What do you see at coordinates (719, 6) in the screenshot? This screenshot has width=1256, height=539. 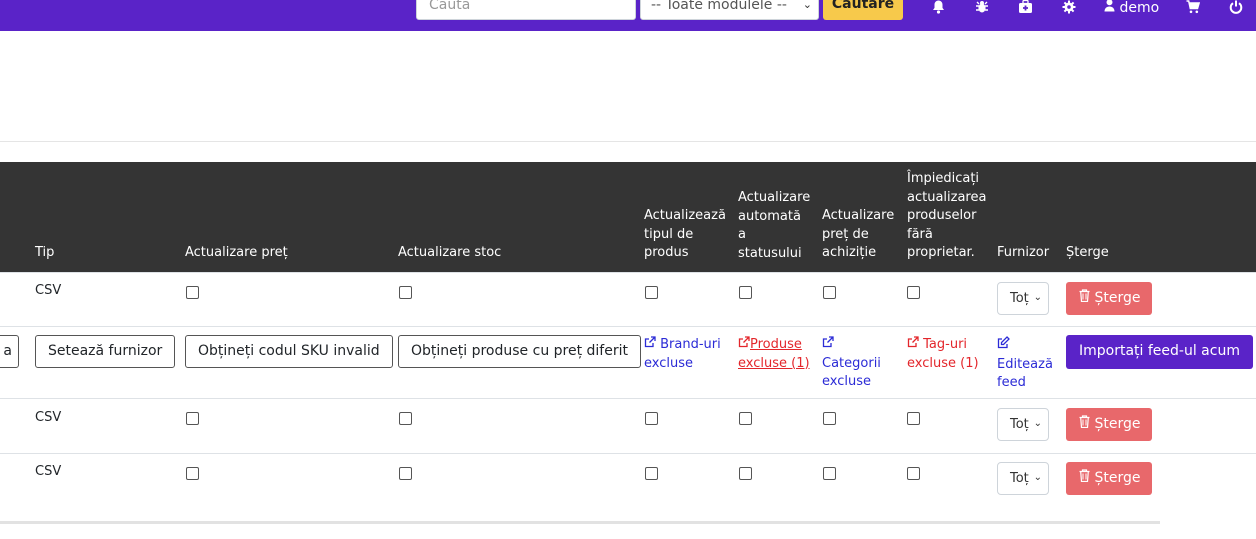 I see `module-select-value: -- Toate modulele --` at bounding box center [719, 6].